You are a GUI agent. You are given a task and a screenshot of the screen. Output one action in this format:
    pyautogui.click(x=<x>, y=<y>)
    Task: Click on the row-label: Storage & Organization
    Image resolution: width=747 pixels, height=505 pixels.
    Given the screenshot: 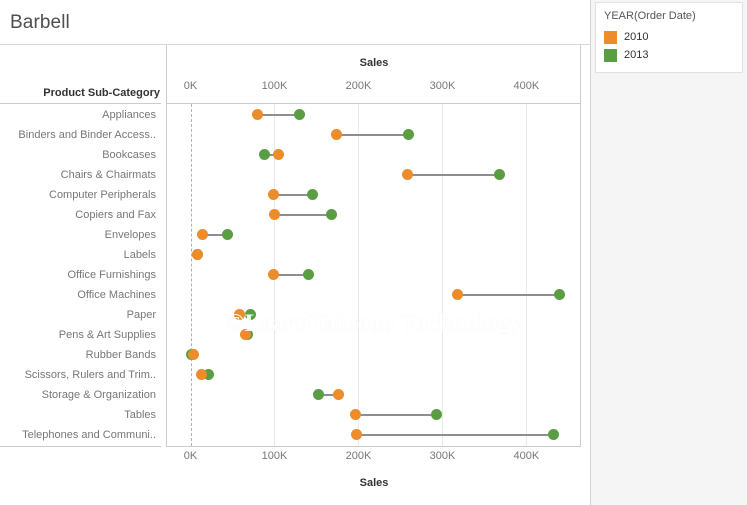 What is the action you would take?
    pyautogui.click(x=80, y=395)
    